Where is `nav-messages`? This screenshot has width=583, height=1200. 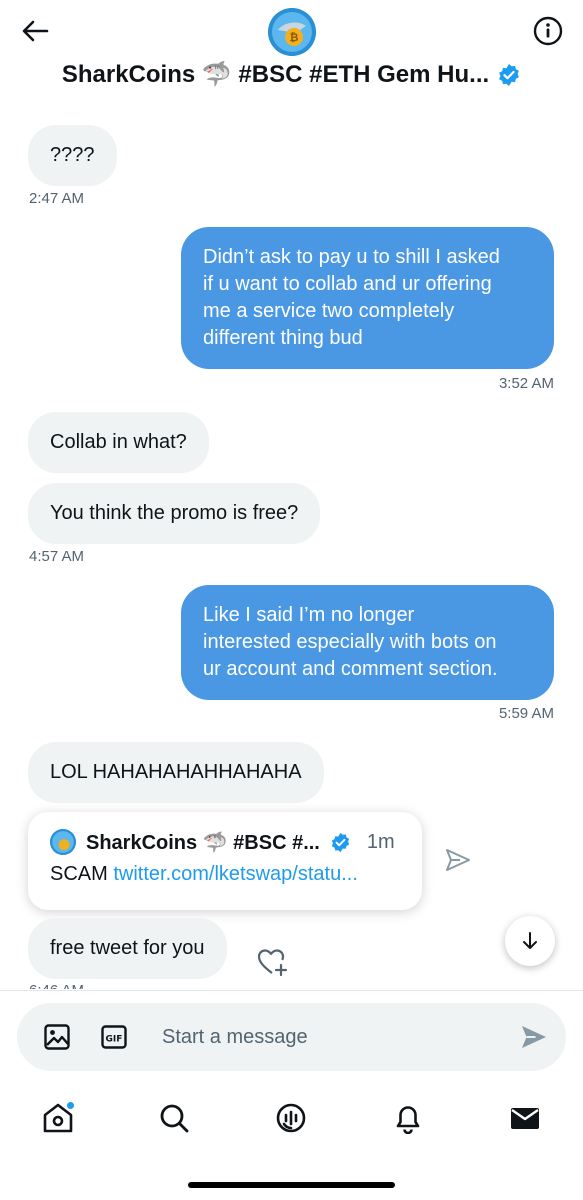 nav-messages is located at coordinates (525, 1118).